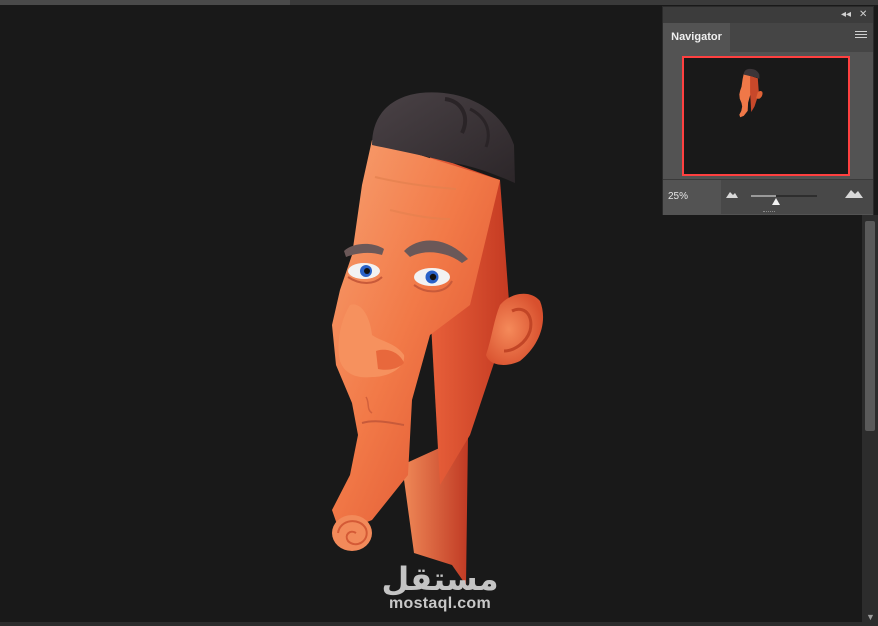  What do you see at coordinates (846, 15) in the screenshot?
I see `collapse-panel-icon: ◂◂` at bounding box center [846, 15].